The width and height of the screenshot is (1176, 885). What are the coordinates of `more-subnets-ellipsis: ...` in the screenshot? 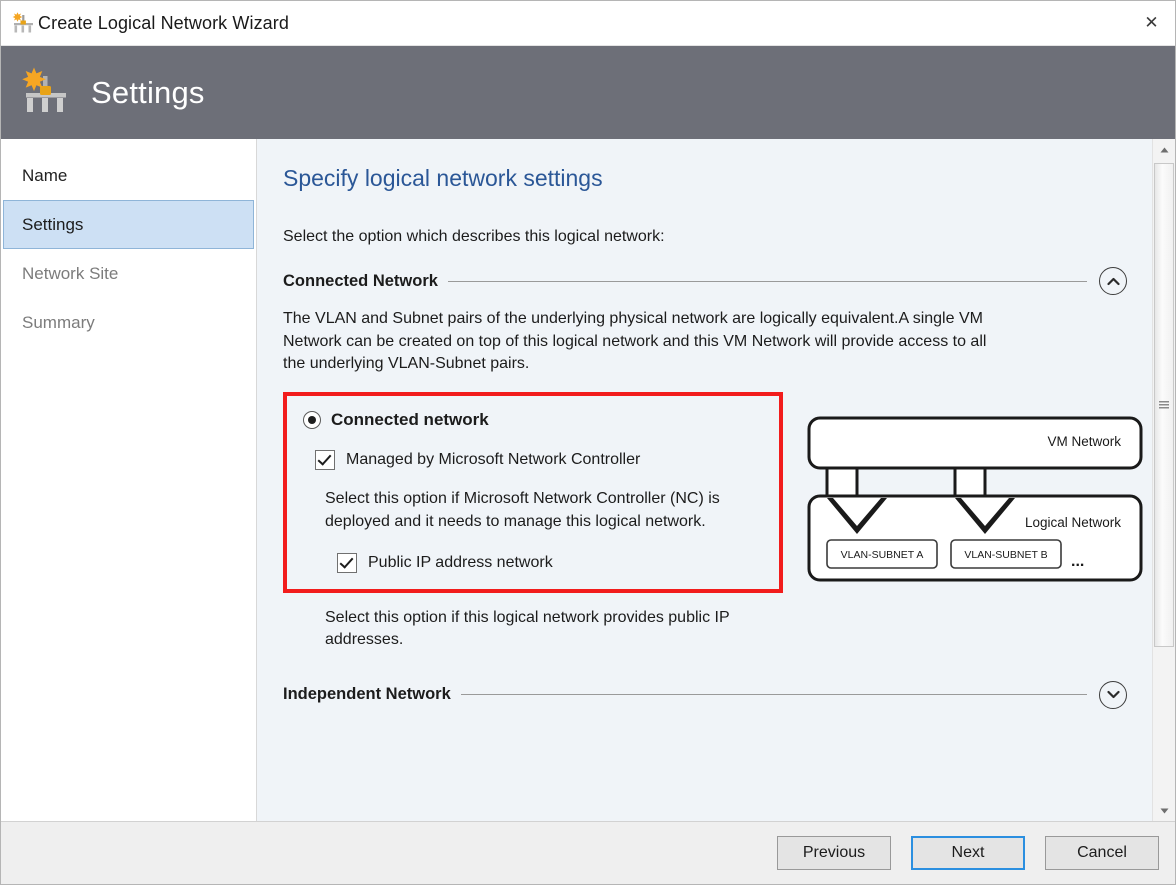 It's located at (1077, 561).